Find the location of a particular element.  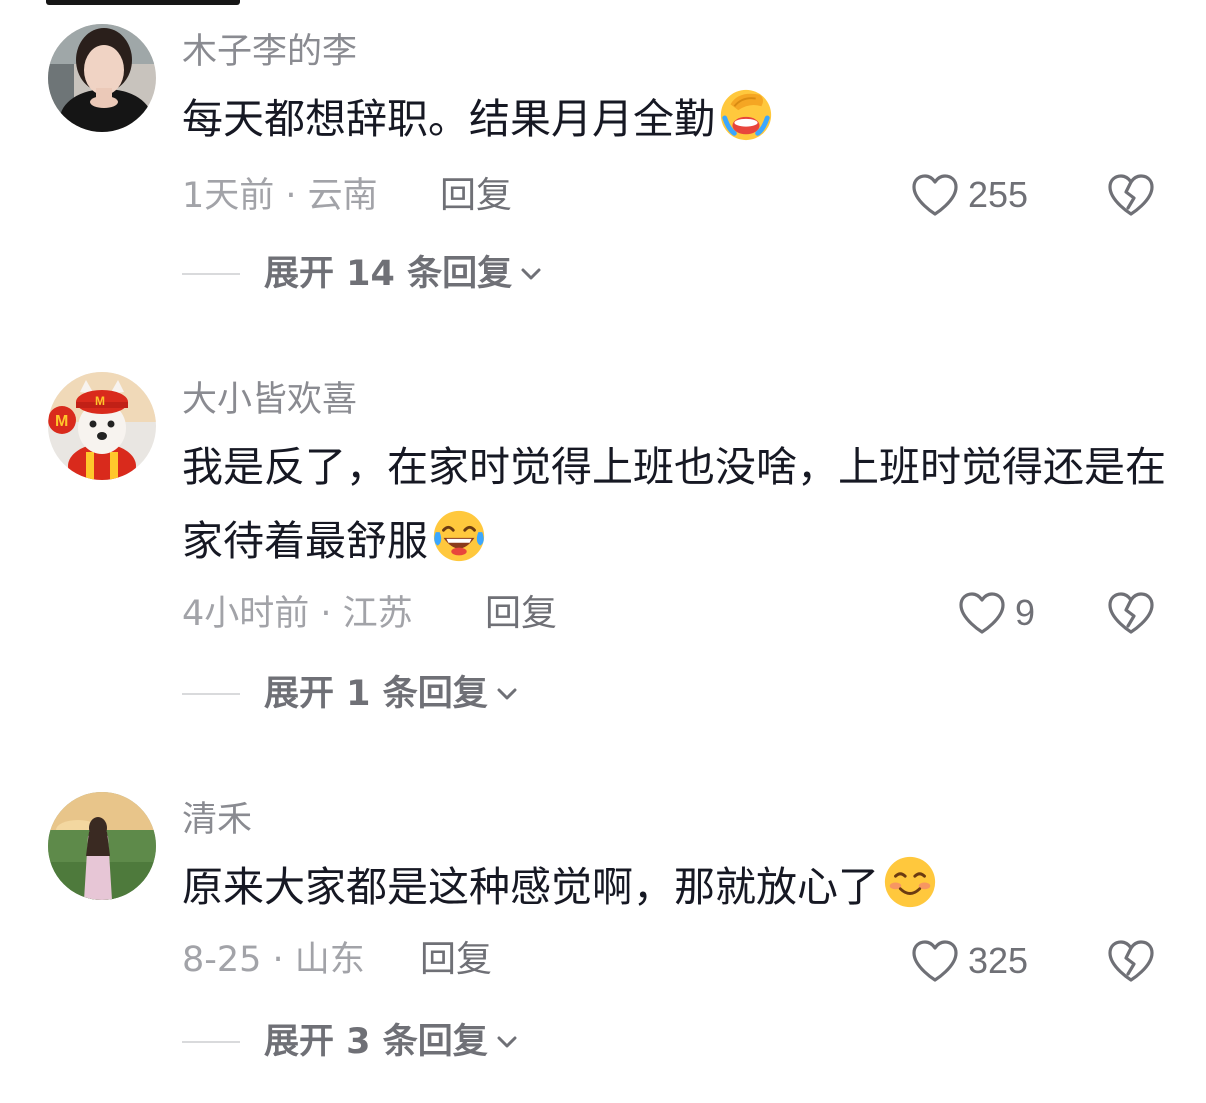

tab-indicator is located at coordinates (143, 2).